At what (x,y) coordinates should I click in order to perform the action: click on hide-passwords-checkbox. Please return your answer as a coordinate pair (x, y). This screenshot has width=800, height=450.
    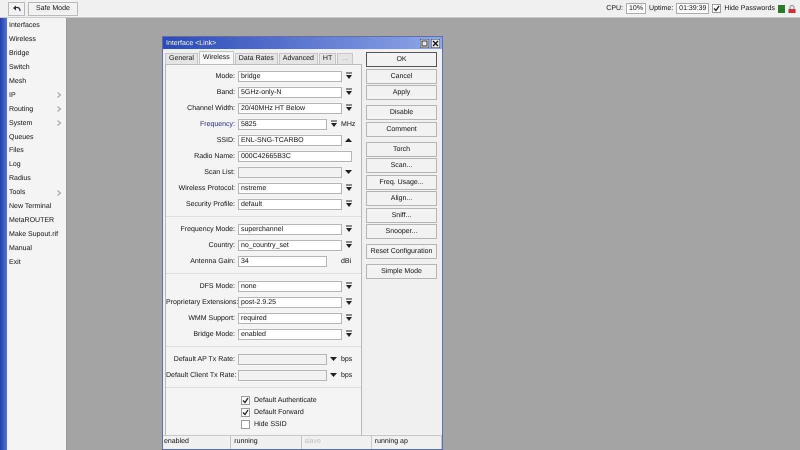
    Looking at the image, I should click on (717, 8).